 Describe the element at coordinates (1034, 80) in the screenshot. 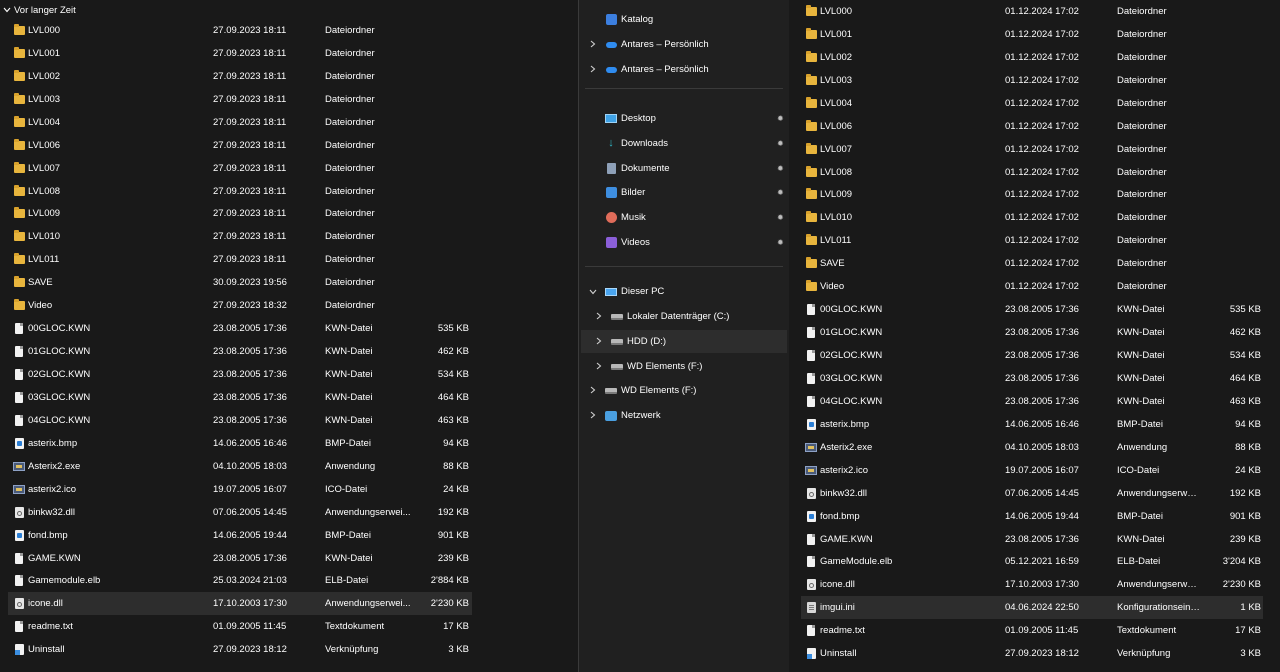

I see `file-row: LVL003 01.12.2024 17:02 Dateiordner` at that location.